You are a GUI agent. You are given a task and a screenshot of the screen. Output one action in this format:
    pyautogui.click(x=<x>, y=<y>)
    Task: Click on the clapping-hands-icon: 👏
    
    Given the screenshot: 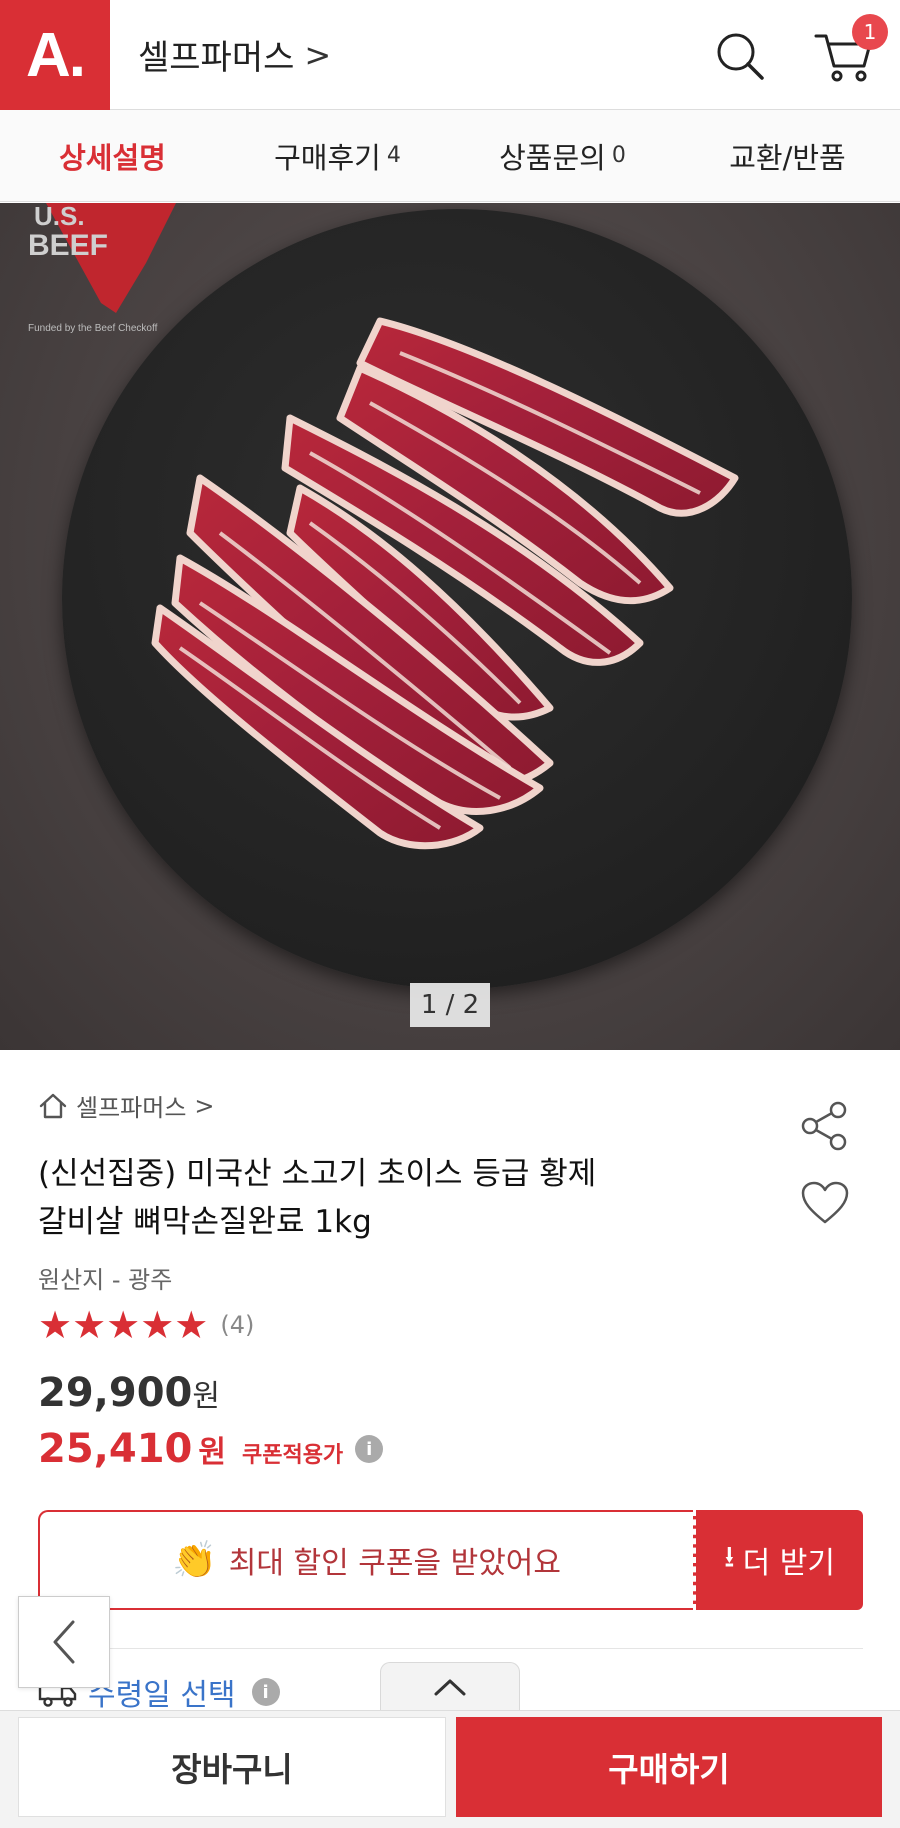 What is the action you would take?
    pyautogui.click(x=194, y=1560)
    